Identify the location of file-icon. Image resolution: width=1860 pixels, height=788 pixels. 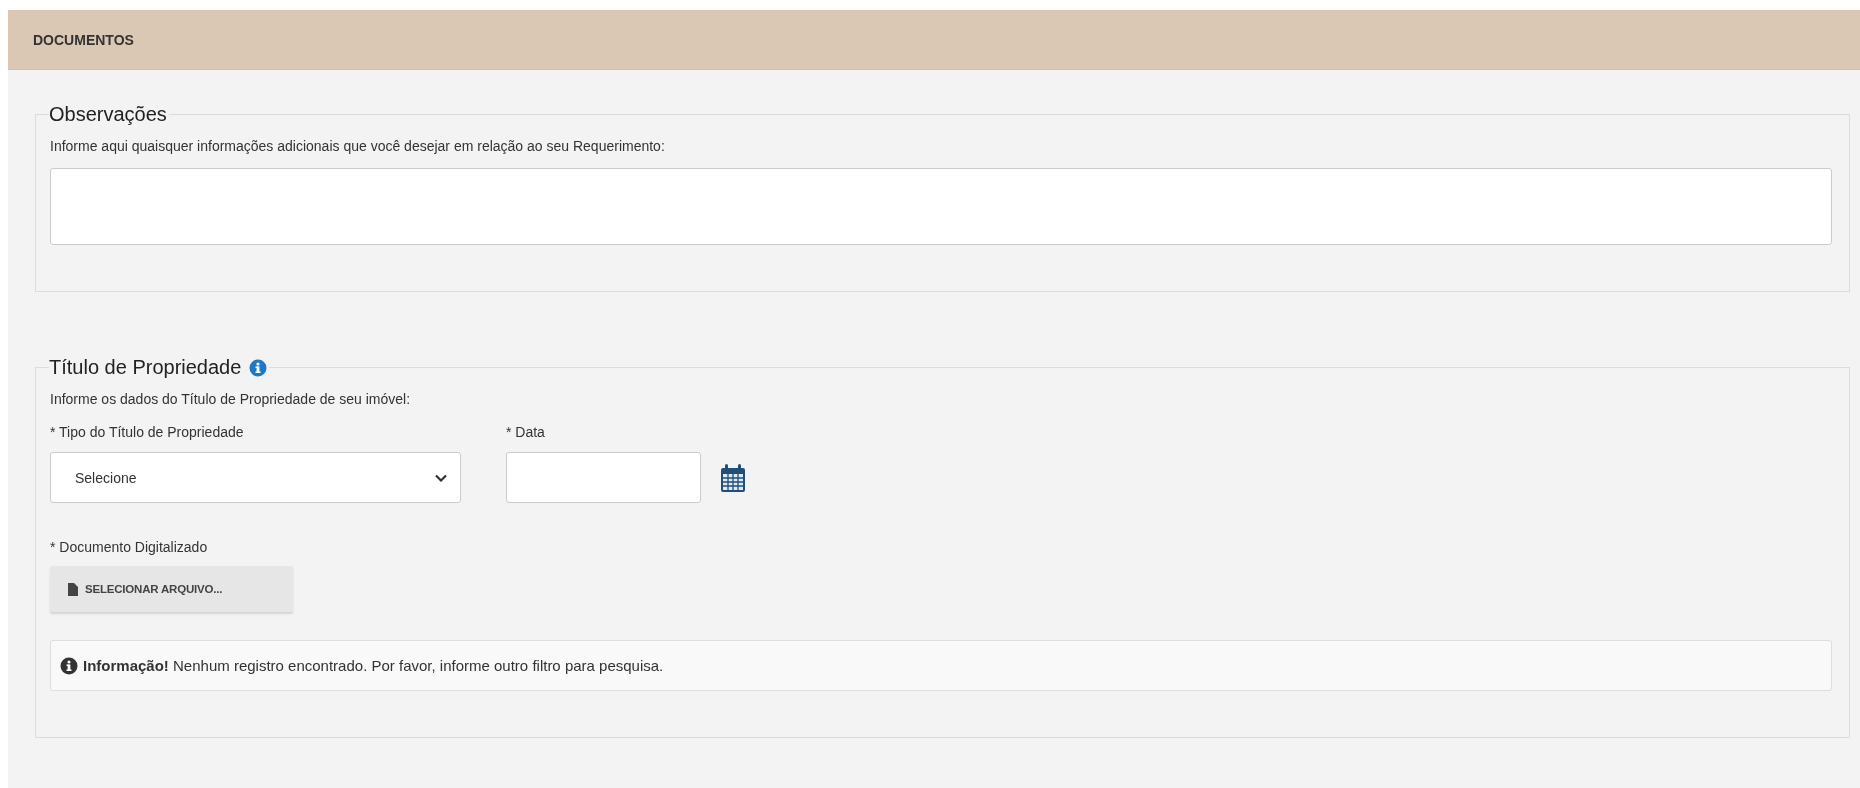
(73, 589).